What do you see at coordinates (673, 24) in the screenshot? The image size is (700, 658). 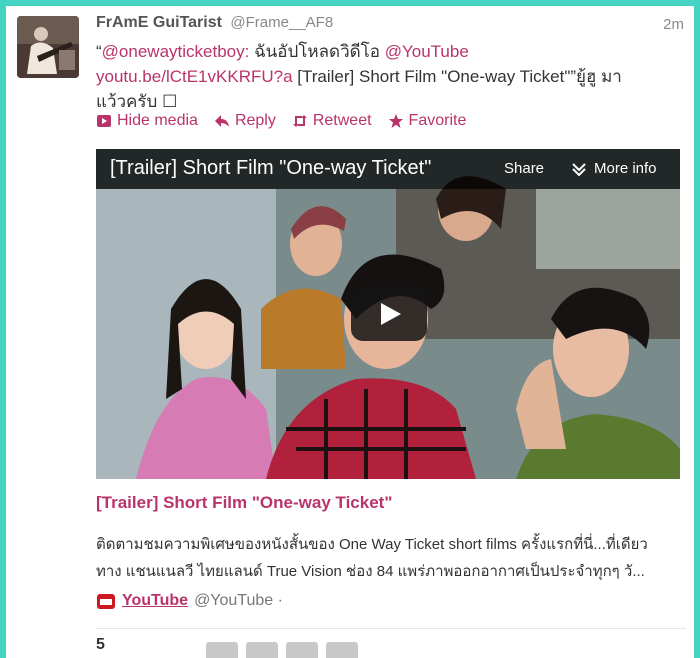 I see `timestamp: 2m` at bounding box center [673, 24].